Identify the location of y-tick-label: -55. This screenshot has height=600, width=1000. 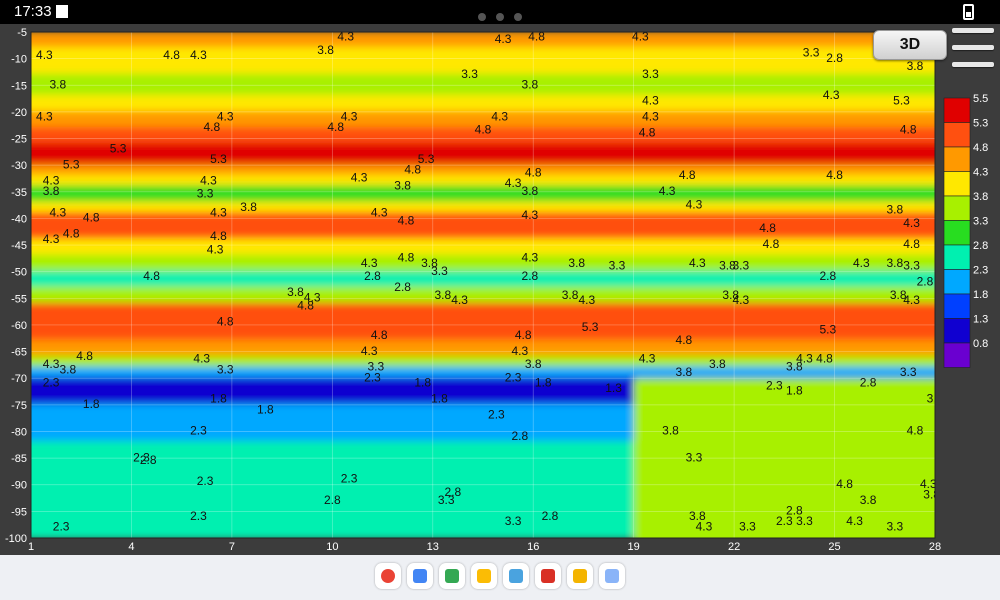
(19, 299).